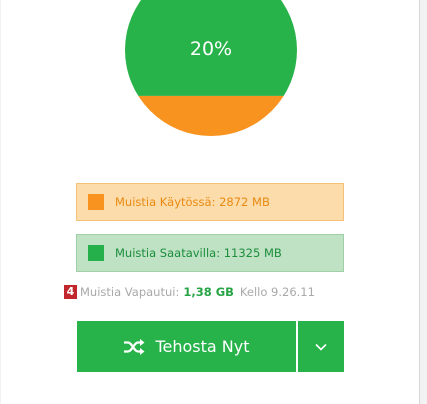  I want to click on memory-freed-value: 1,38 GB, so click(208, 292).